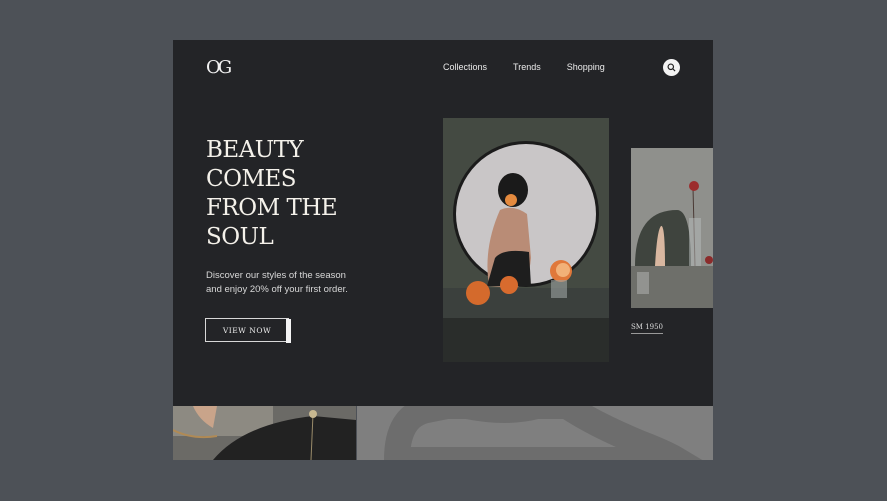  Describe the element at coordinates (251, 179) in the screenshot. I see `headline-line: COMES` at that location.